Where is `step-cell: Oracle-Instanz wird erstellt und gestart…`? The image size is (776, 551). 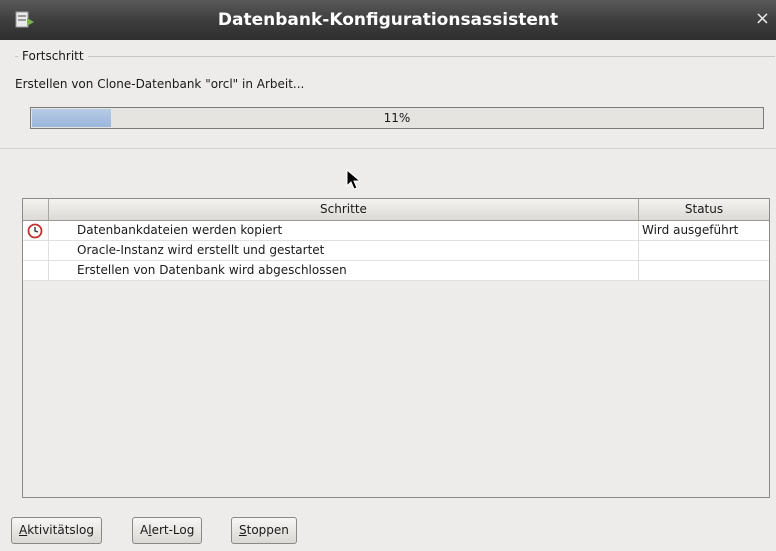 step-cell: Oracle-Instanz wird erstellt und gestart… is located at coordinates (344, 251).